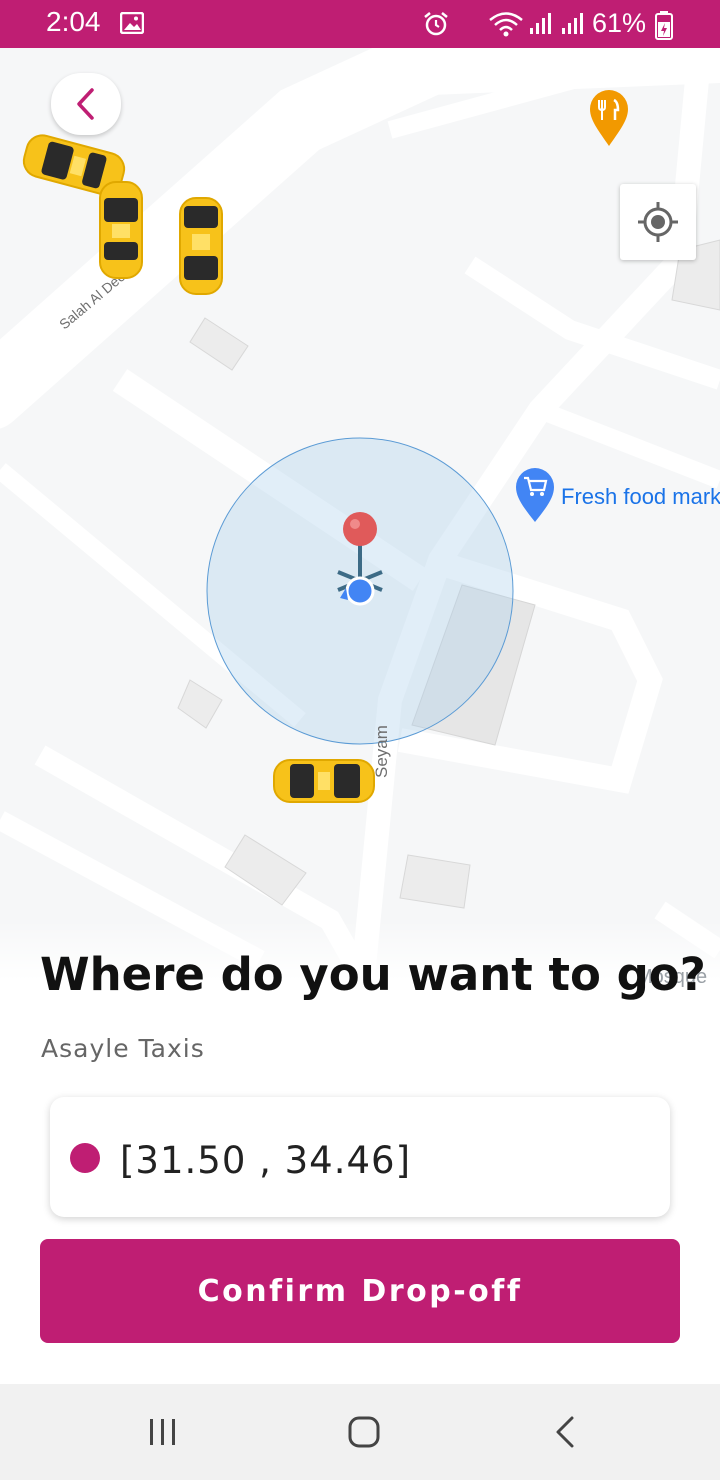 This screenshot has width=720, height=1480. What do you see at coordinates (123, 1048) in the screenshot?
I see `company-name: Asayle Taxis` at bounding box center [123, 1048].